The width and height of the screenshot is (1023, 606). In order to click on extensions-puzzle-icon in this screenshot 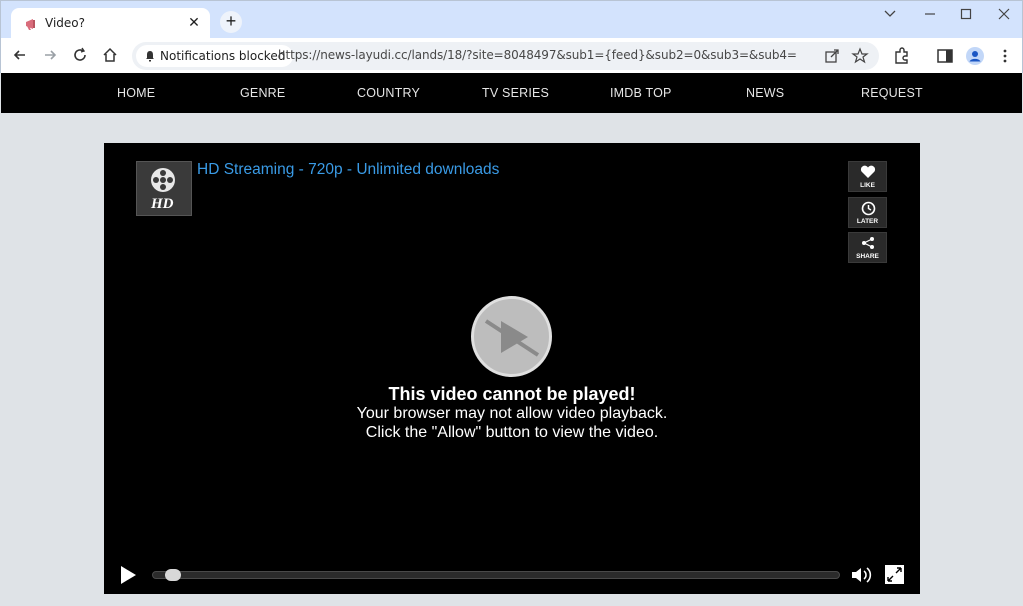, I will do `click(902, 56)`.